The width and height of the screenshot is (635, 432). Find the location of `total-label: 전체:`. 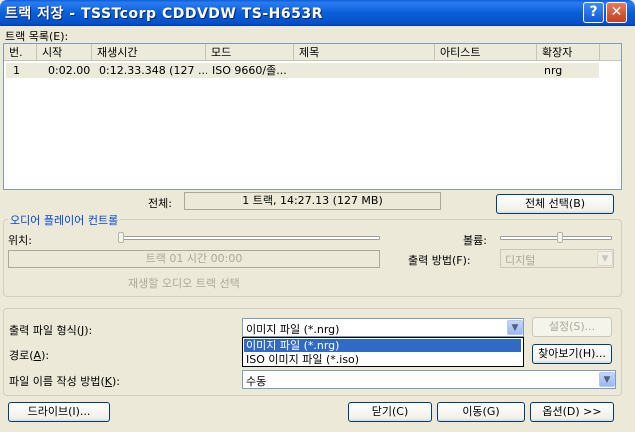

total-label: 전체: is located at coordinates (160, 203).